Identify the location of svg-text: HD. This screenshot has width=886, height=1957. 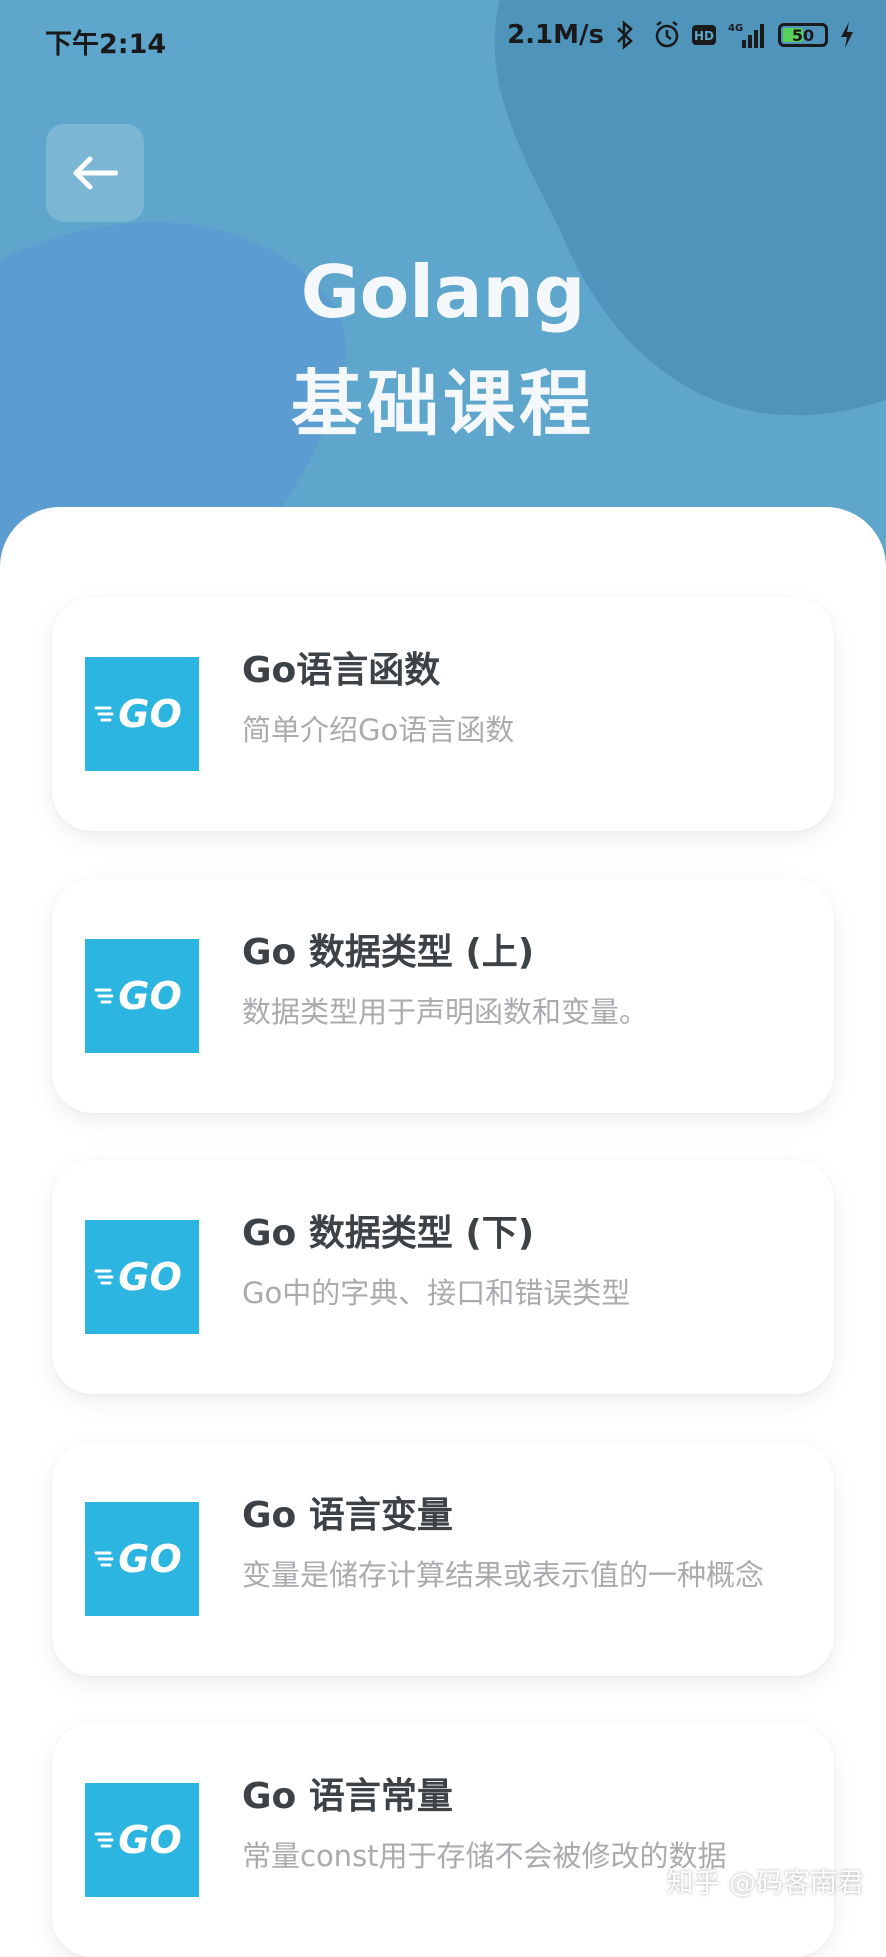
(704, 36).